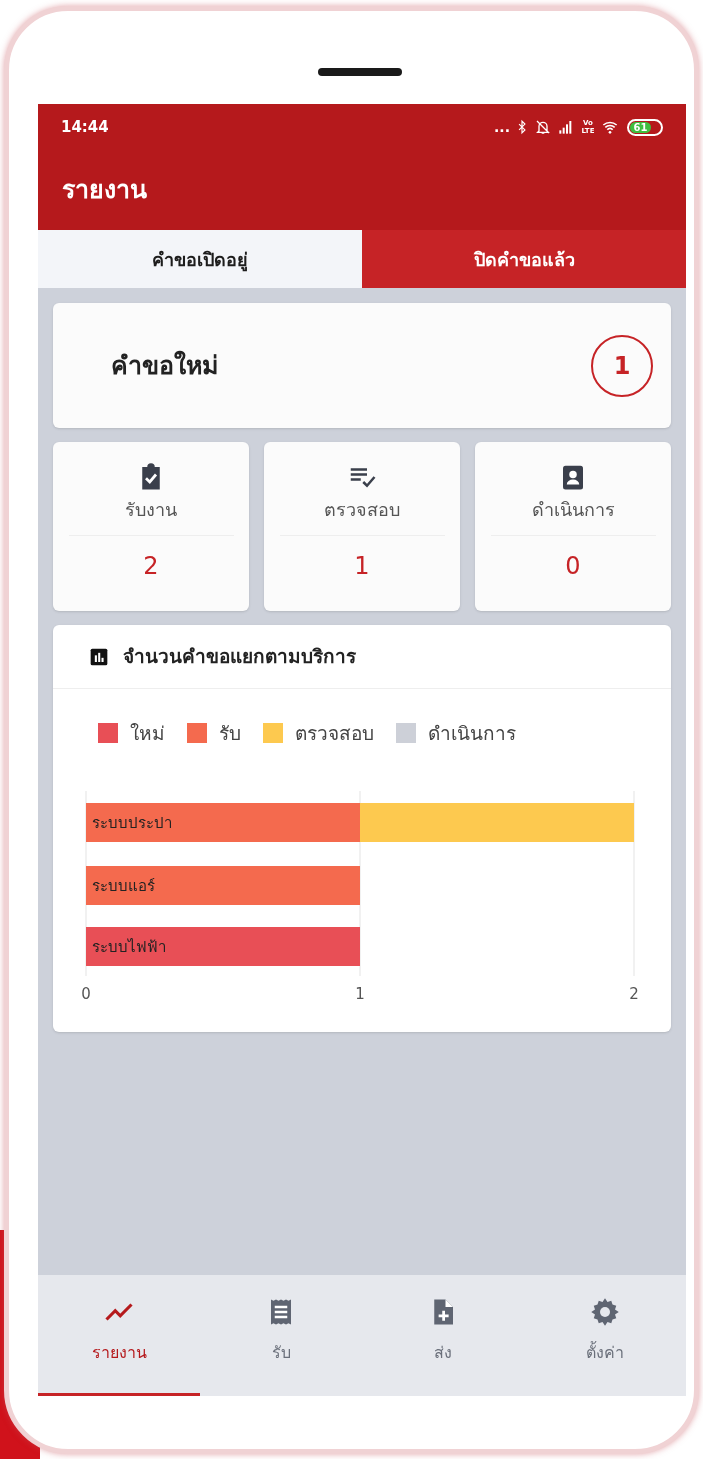 The width and height of the screenshot is (703, 1459). Describe the element at coordinates (151, 510) in the screenshot. I see `stat-label: รับงาน` at that location.